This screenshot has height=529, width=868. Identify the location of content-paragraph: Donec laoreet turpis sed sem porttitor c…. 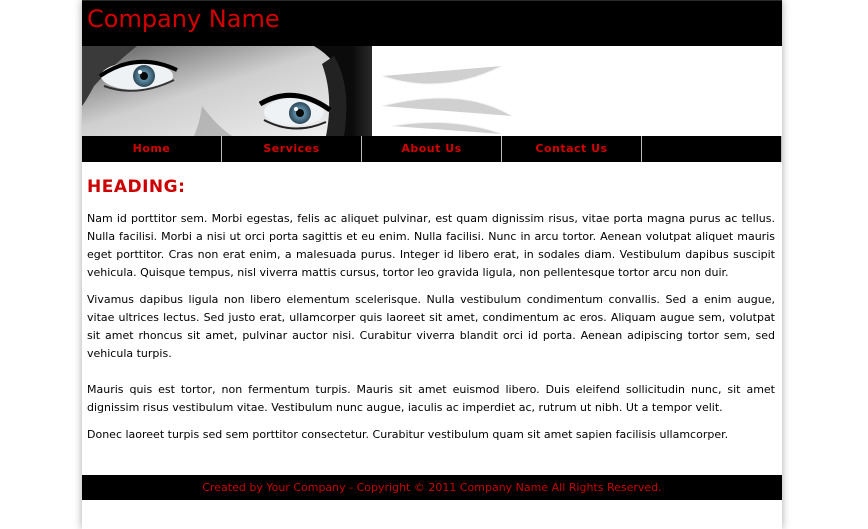
(408, 434).